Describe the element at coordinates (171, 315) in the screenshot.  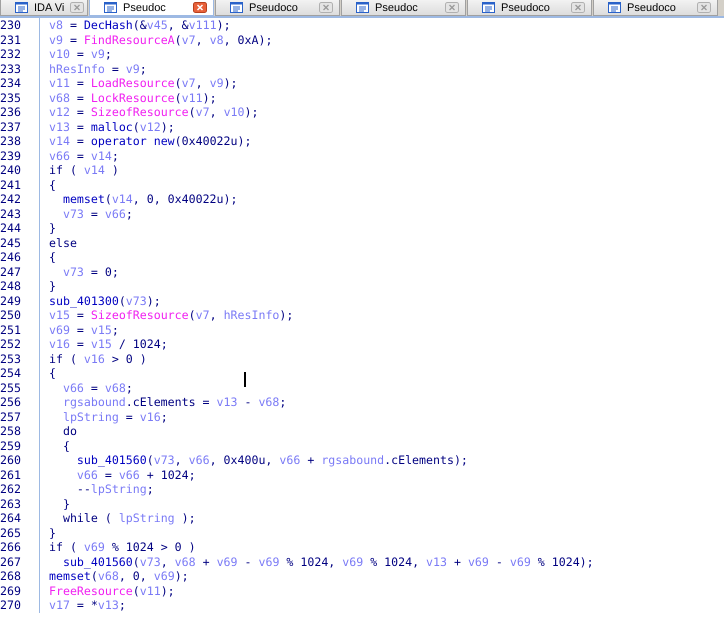
I see `code-line: v15 = SizeofResource(v7, hResInfo);` at that location.